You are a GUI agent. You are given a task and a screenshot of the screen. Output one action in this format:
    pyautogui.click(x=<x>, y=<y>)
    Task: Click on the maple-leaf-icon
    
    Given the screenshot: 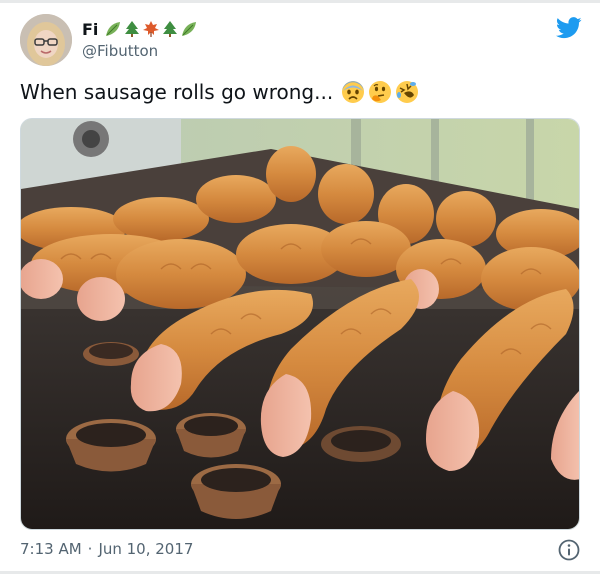 What is the action you would take?
    pyautogui.click(x=151, y=29)
    